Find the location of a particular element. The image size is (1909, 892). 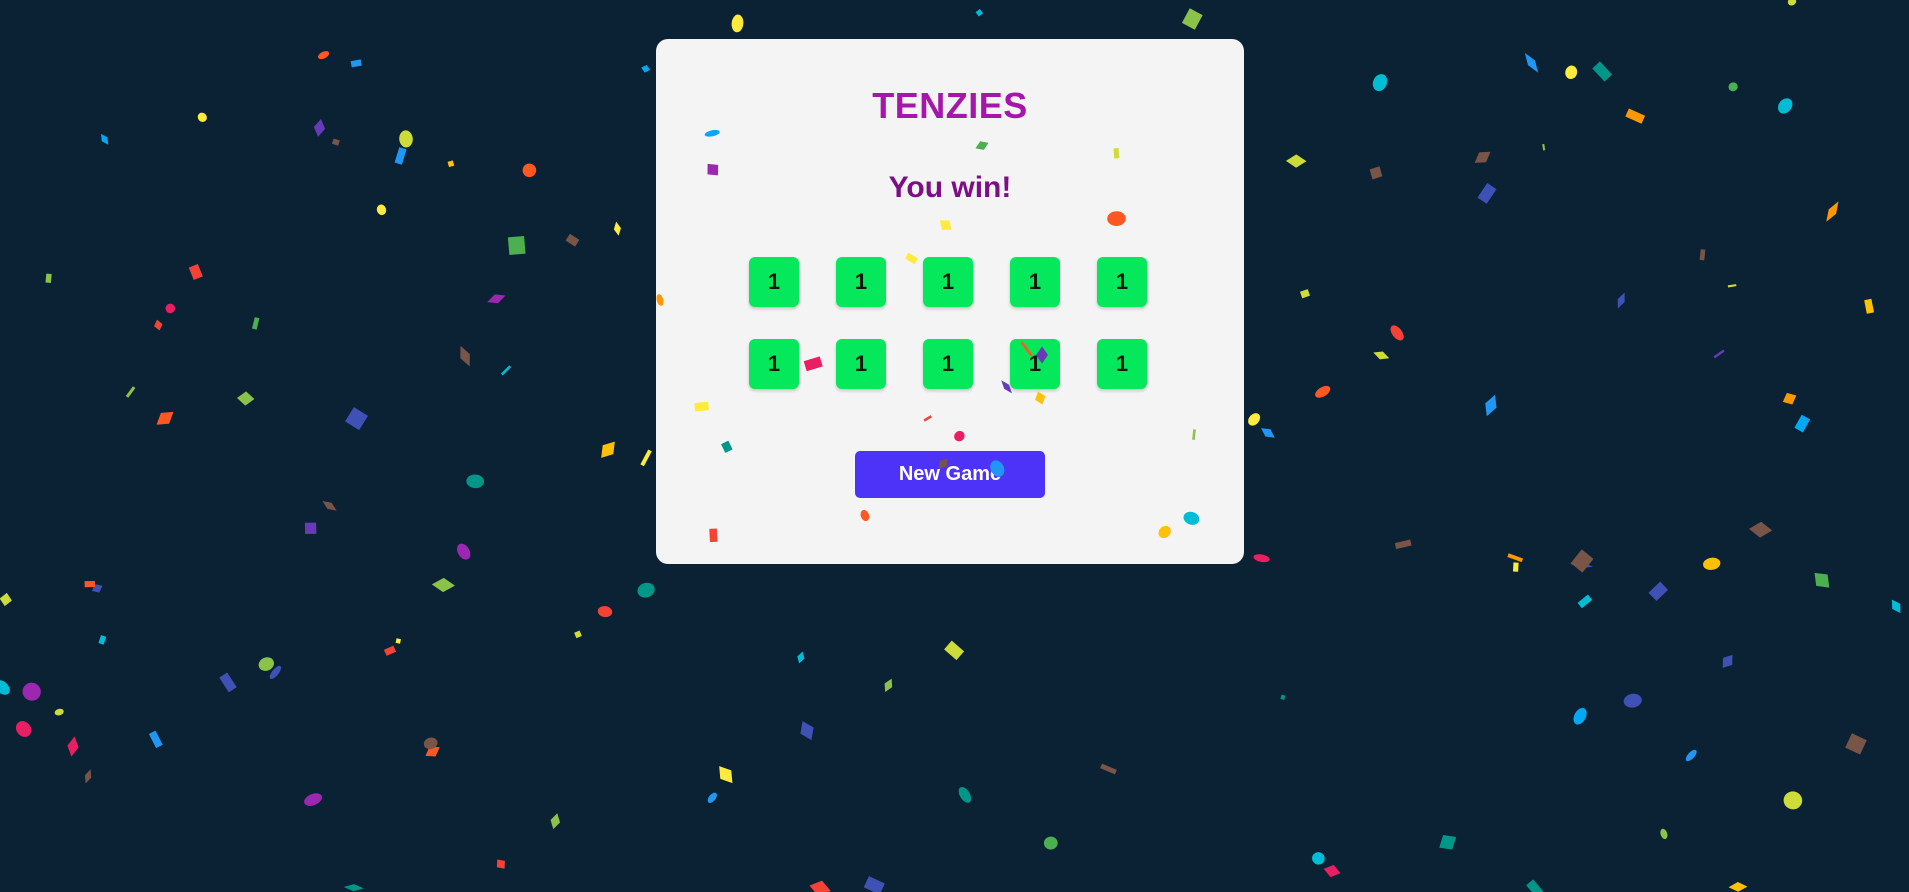

die-7: 1 is located at coordinates (861, 364).